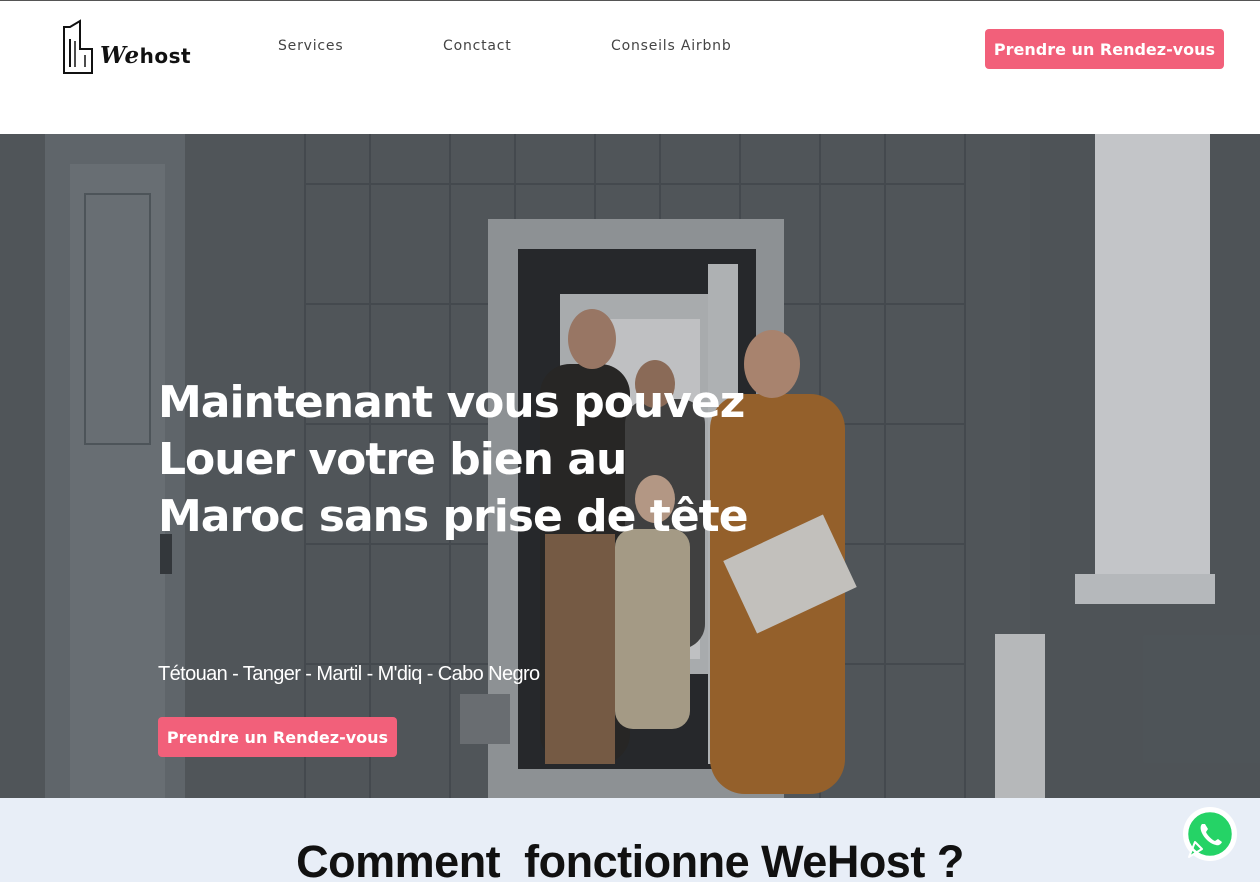  I want to click on nav-services: Services, so click(310, 46).